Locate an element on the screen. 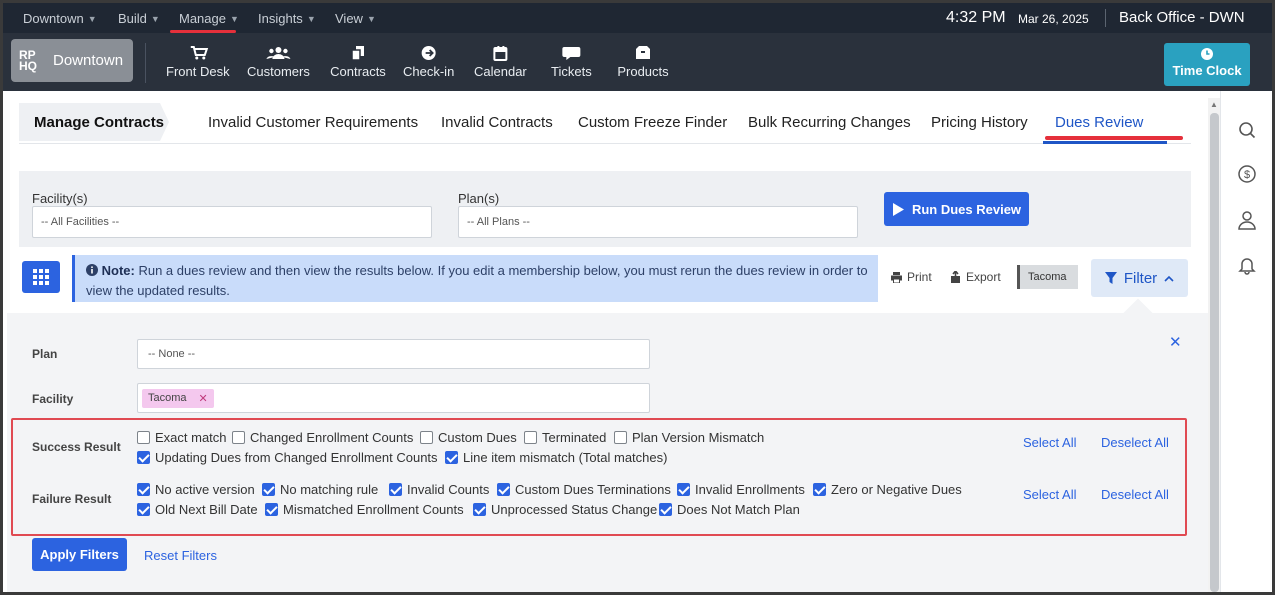 Image resolution: width=1275 pixels, height=595 pixels. checkbox-invalid-counts: Invalid Counts is located at coordinates (439, 489).